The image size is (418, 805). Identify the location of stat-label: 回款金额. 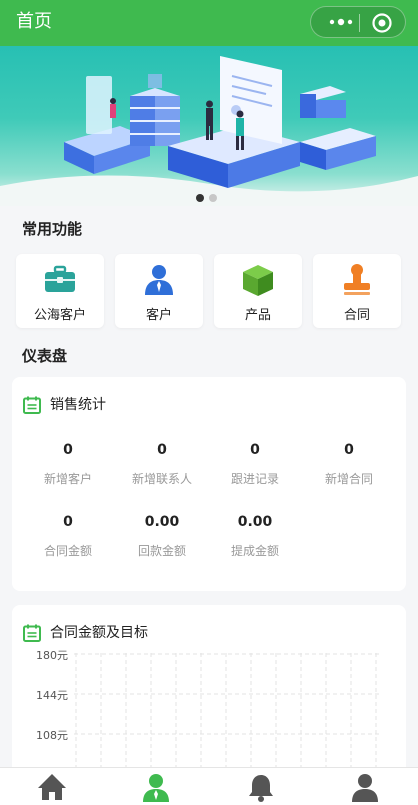
(161, 551).